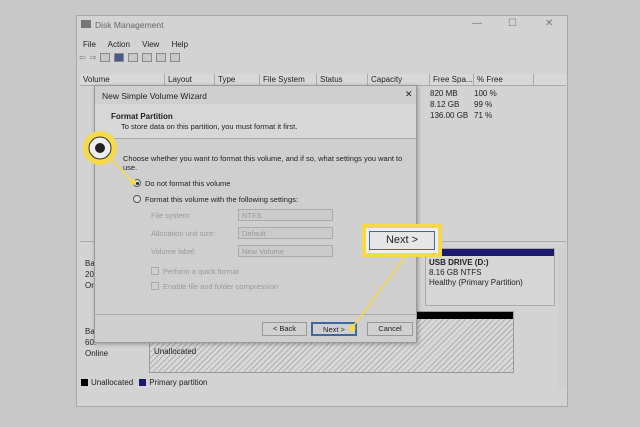 This screenshot has width=640, height=427. I want to click on callout-dot-next, so click(352, 328).